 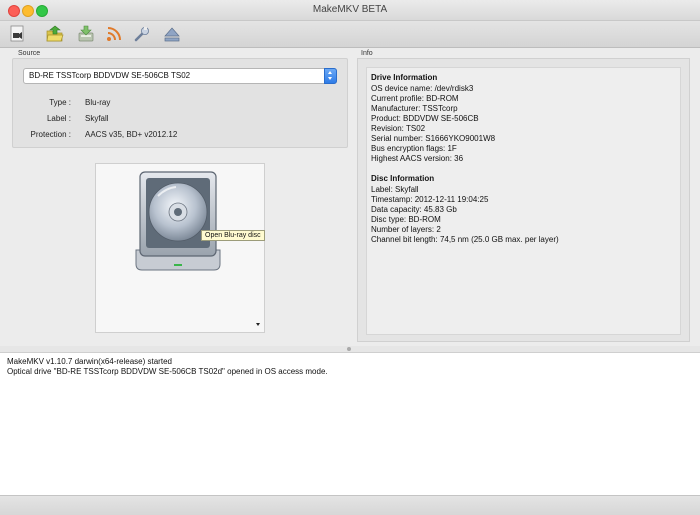 What do you see at coordinates (398, 128) in the screenshot?
I see `drive-info-line: Revision: TS02` at bounding box center [398, 128].